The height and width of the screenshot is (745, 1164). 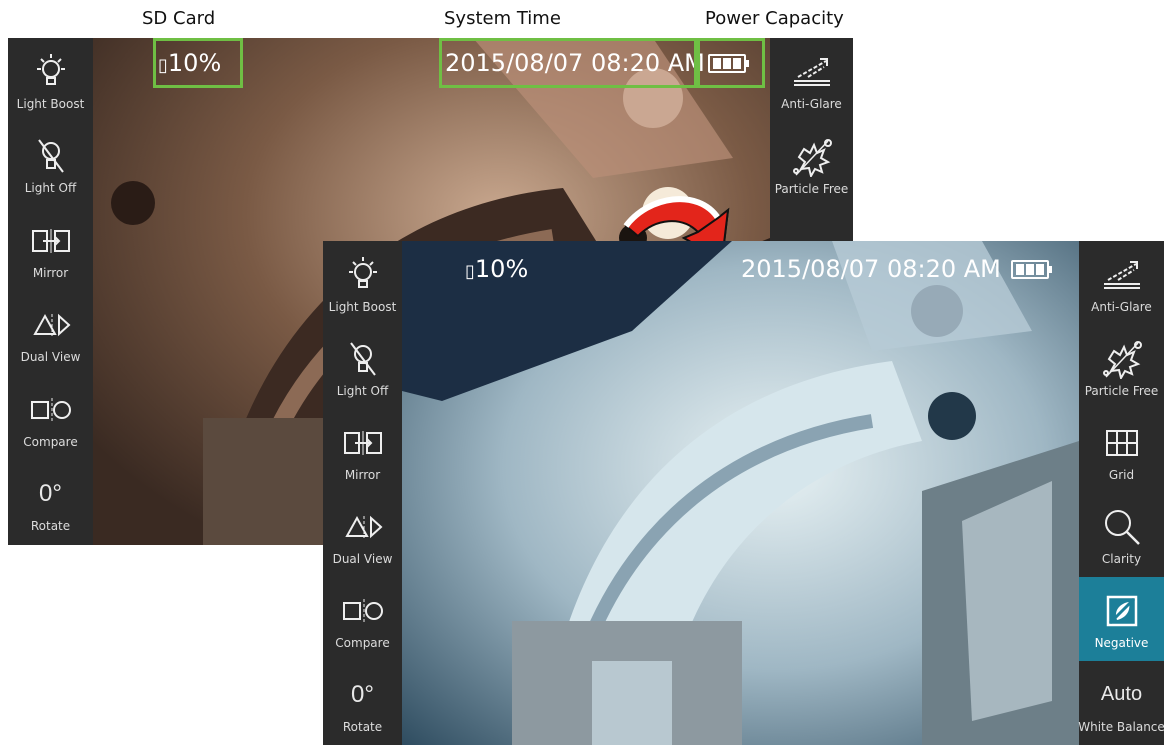 What do you see at coordinates (1122, 527) in the screenshot?
I see `magnifier-icon` at bounding box center [1122, 527].